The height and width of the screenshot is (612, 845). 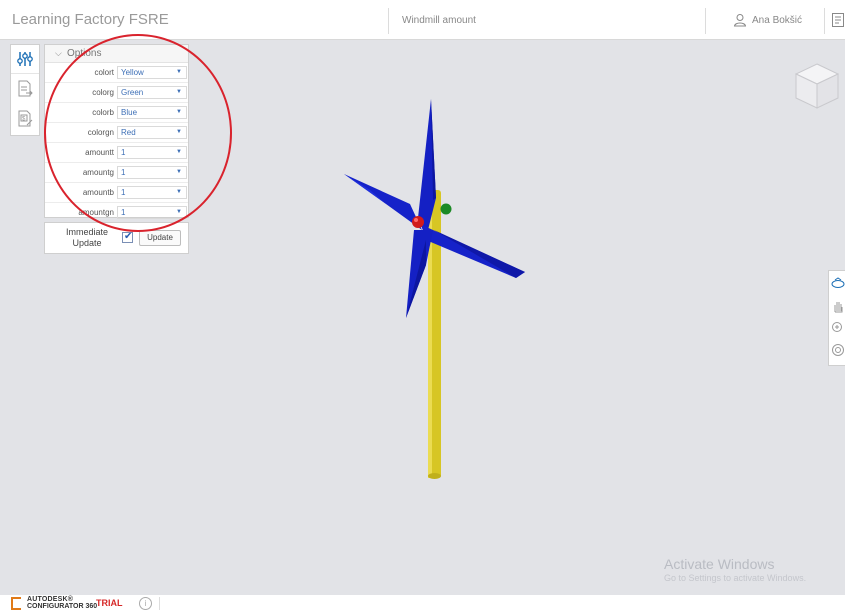 What do you see at coordinates (383, 202) in the screenshot?
I see `blade-left` at bounding box center [383, 202].